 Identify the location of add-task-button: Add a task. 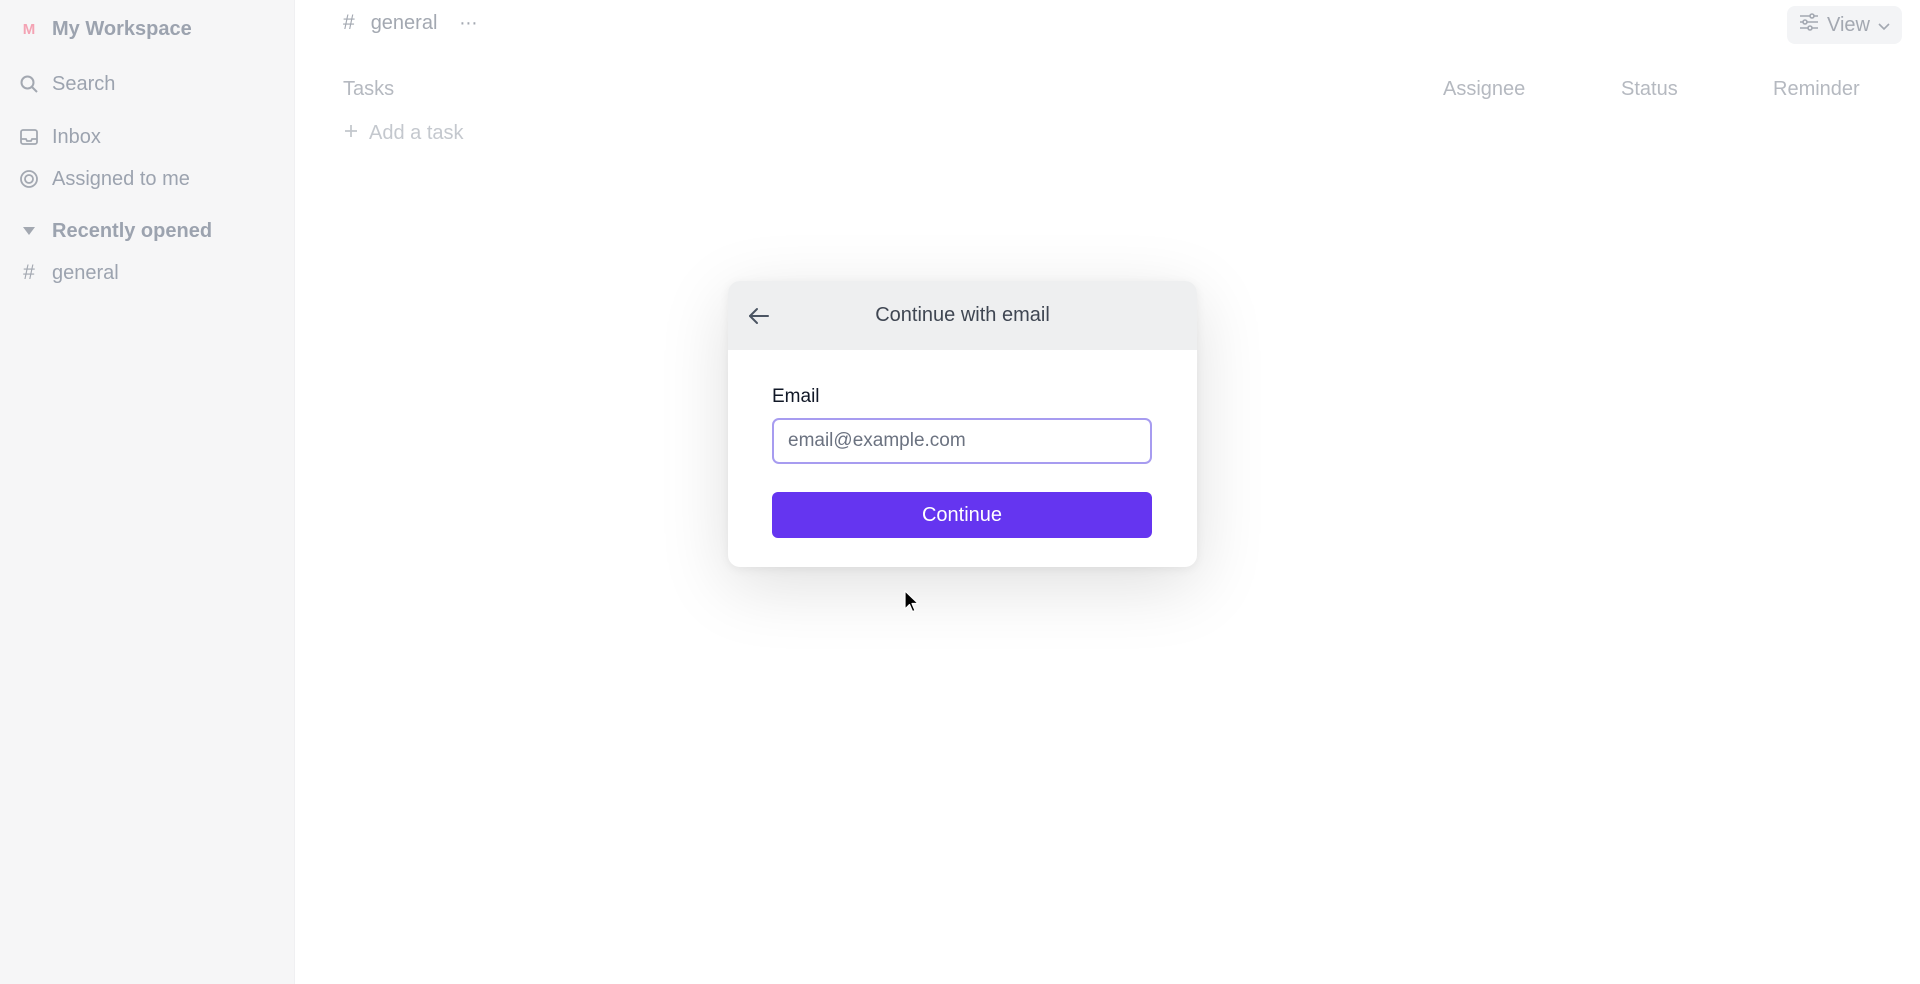
(403, 133).